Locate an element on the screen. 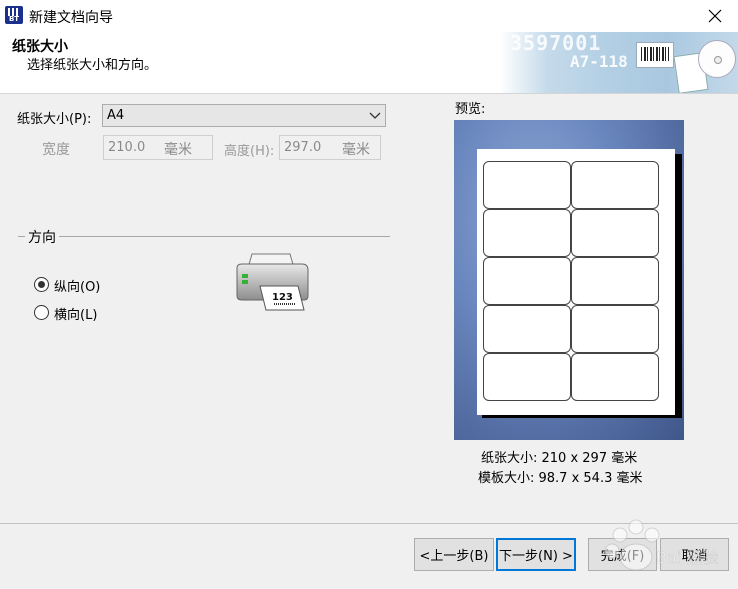 This screenshot has height=589, width=738. back-button: <上一步(B) is located at coordinates (454, 554).